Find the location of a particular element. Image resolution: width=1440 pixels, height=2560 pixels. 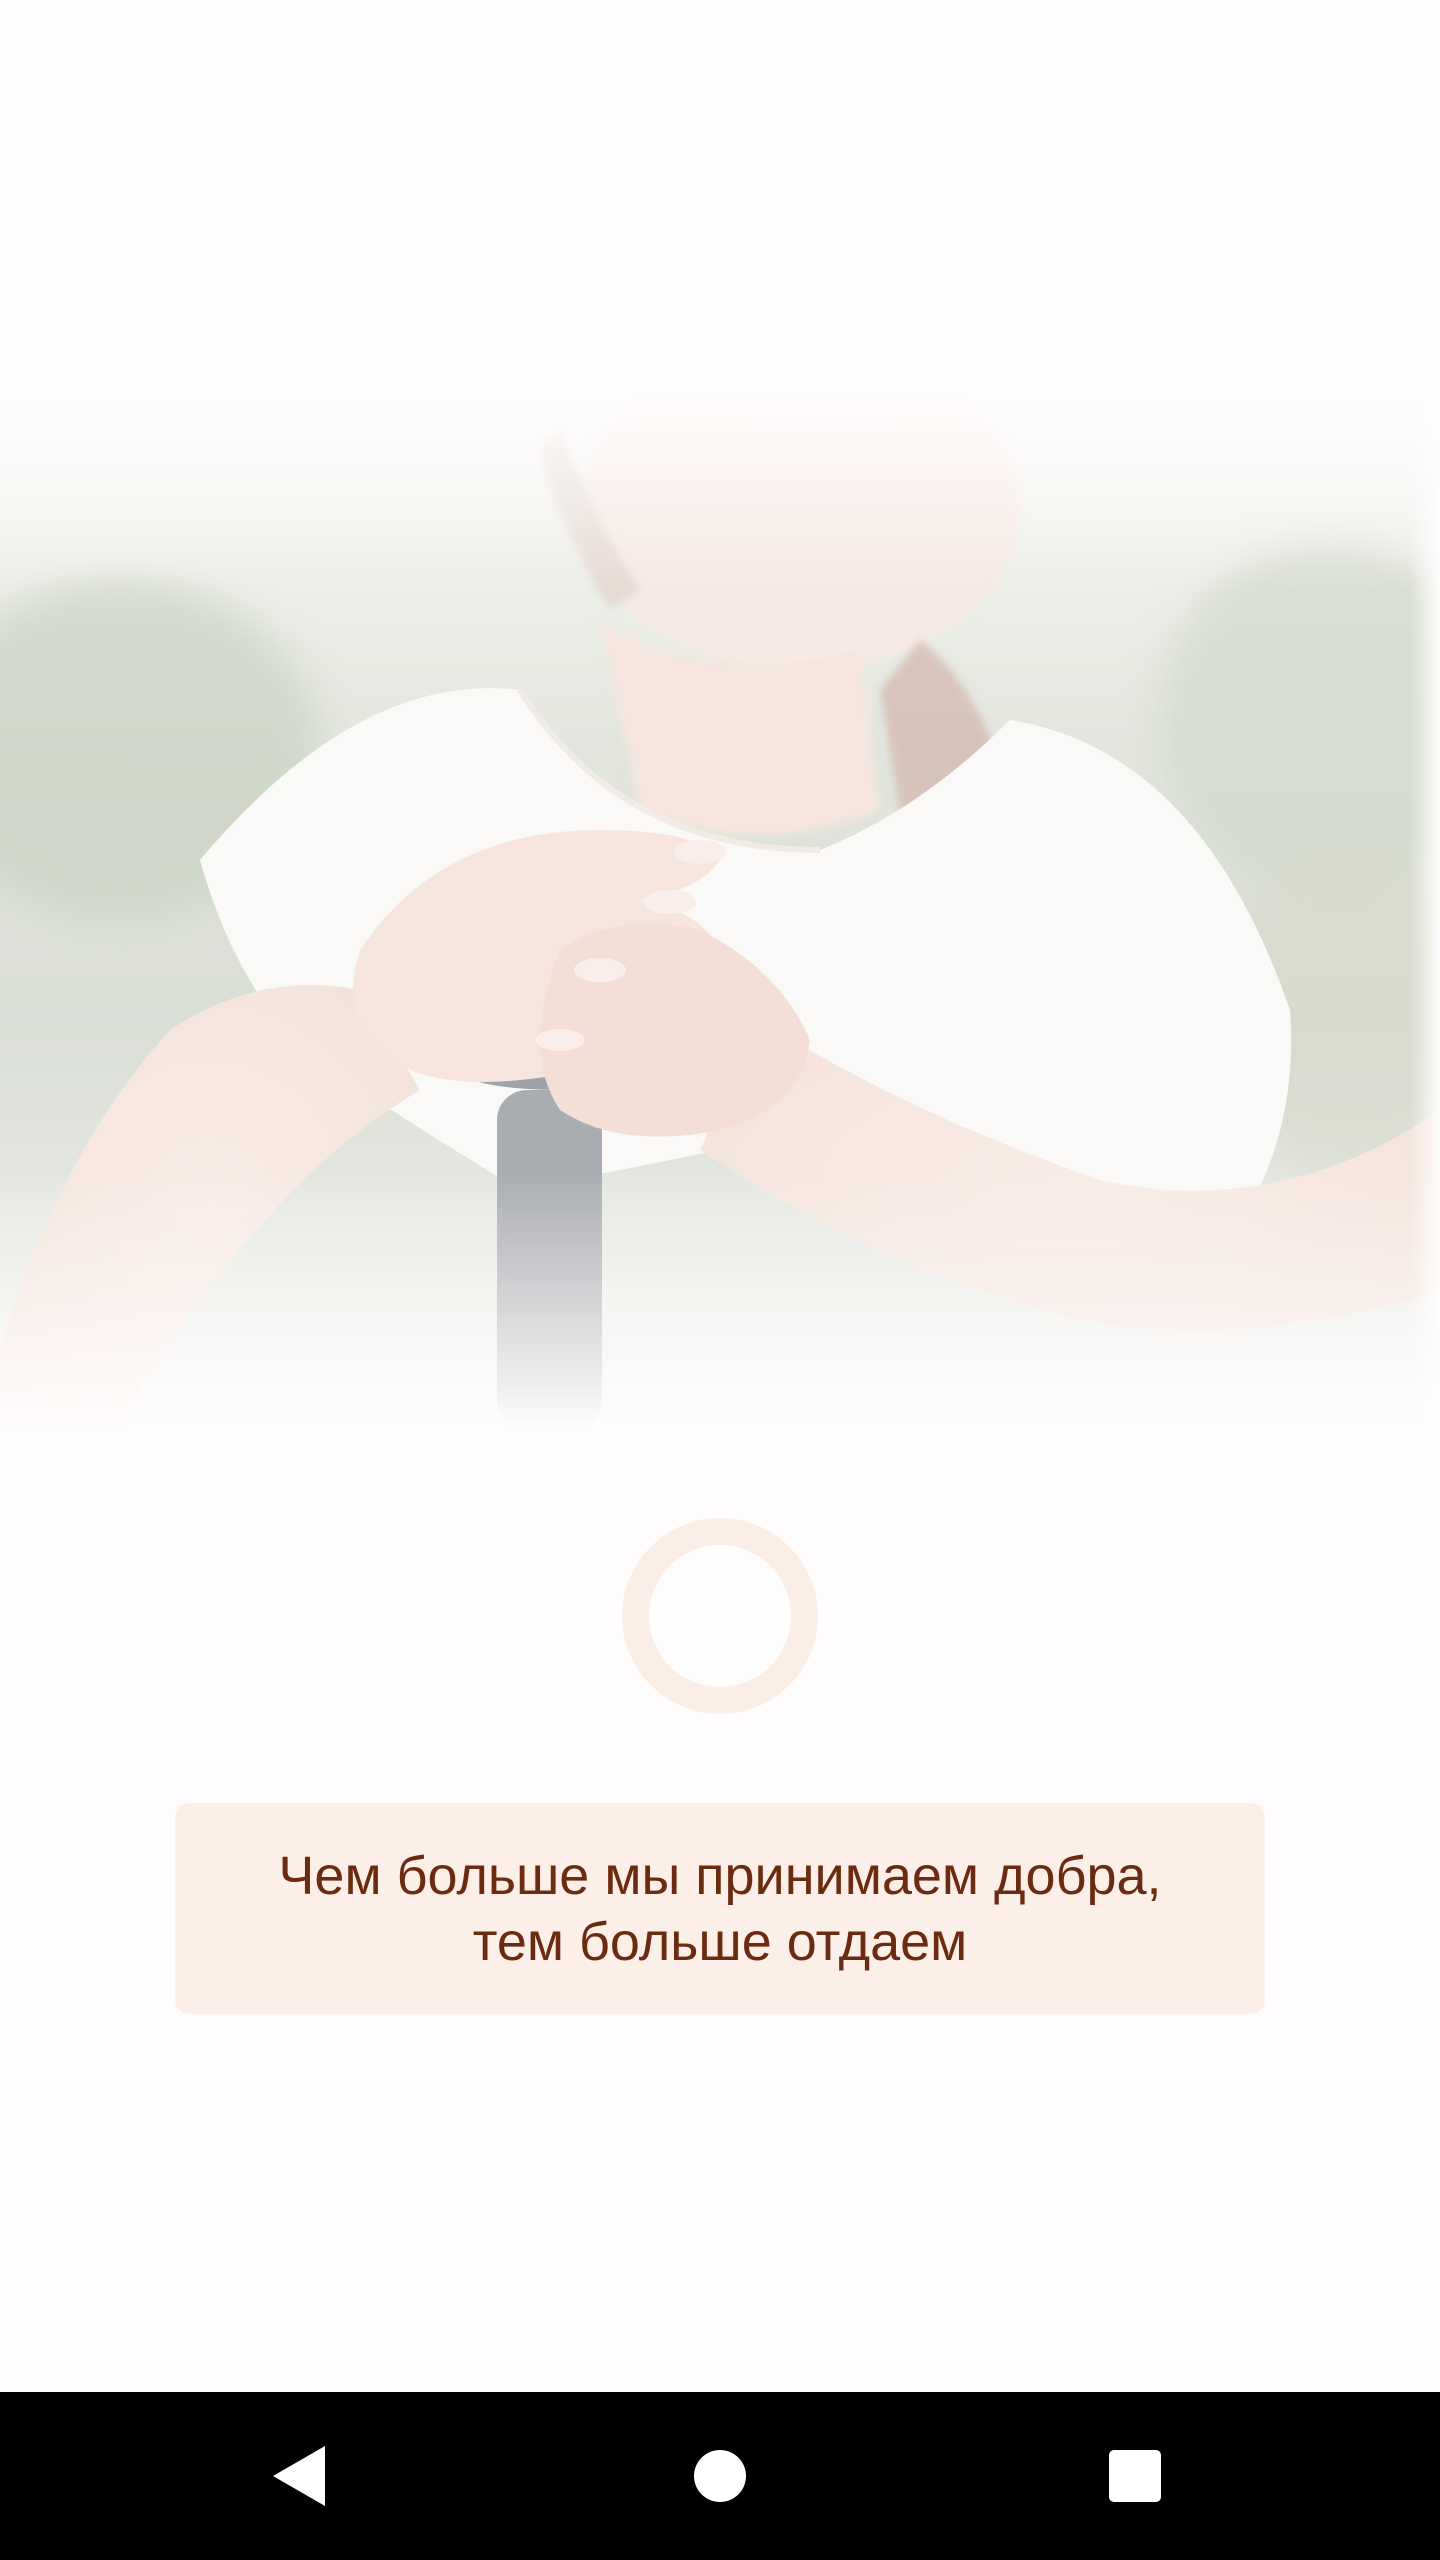

hero-fade-top is located at coordinates (720, 490).